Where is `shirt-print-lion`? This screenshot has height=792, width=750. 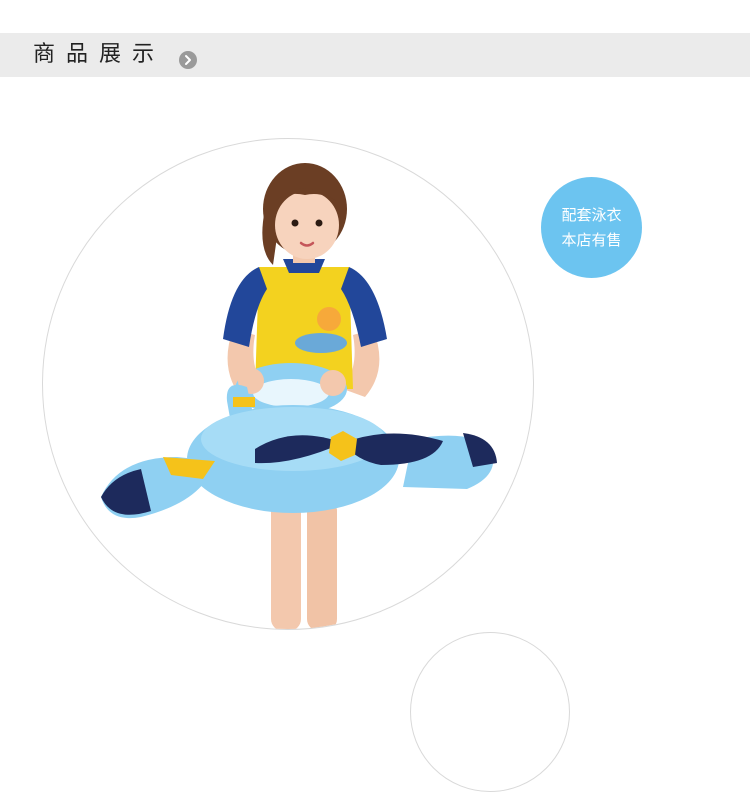 shirt-print-lion is located at coordinates (329, 319).